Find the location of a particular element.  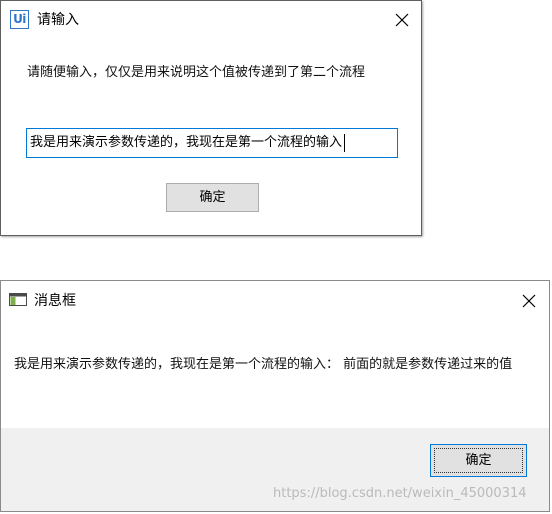

input-dialog-title: 请输入 is located at coordinates (58, 20).